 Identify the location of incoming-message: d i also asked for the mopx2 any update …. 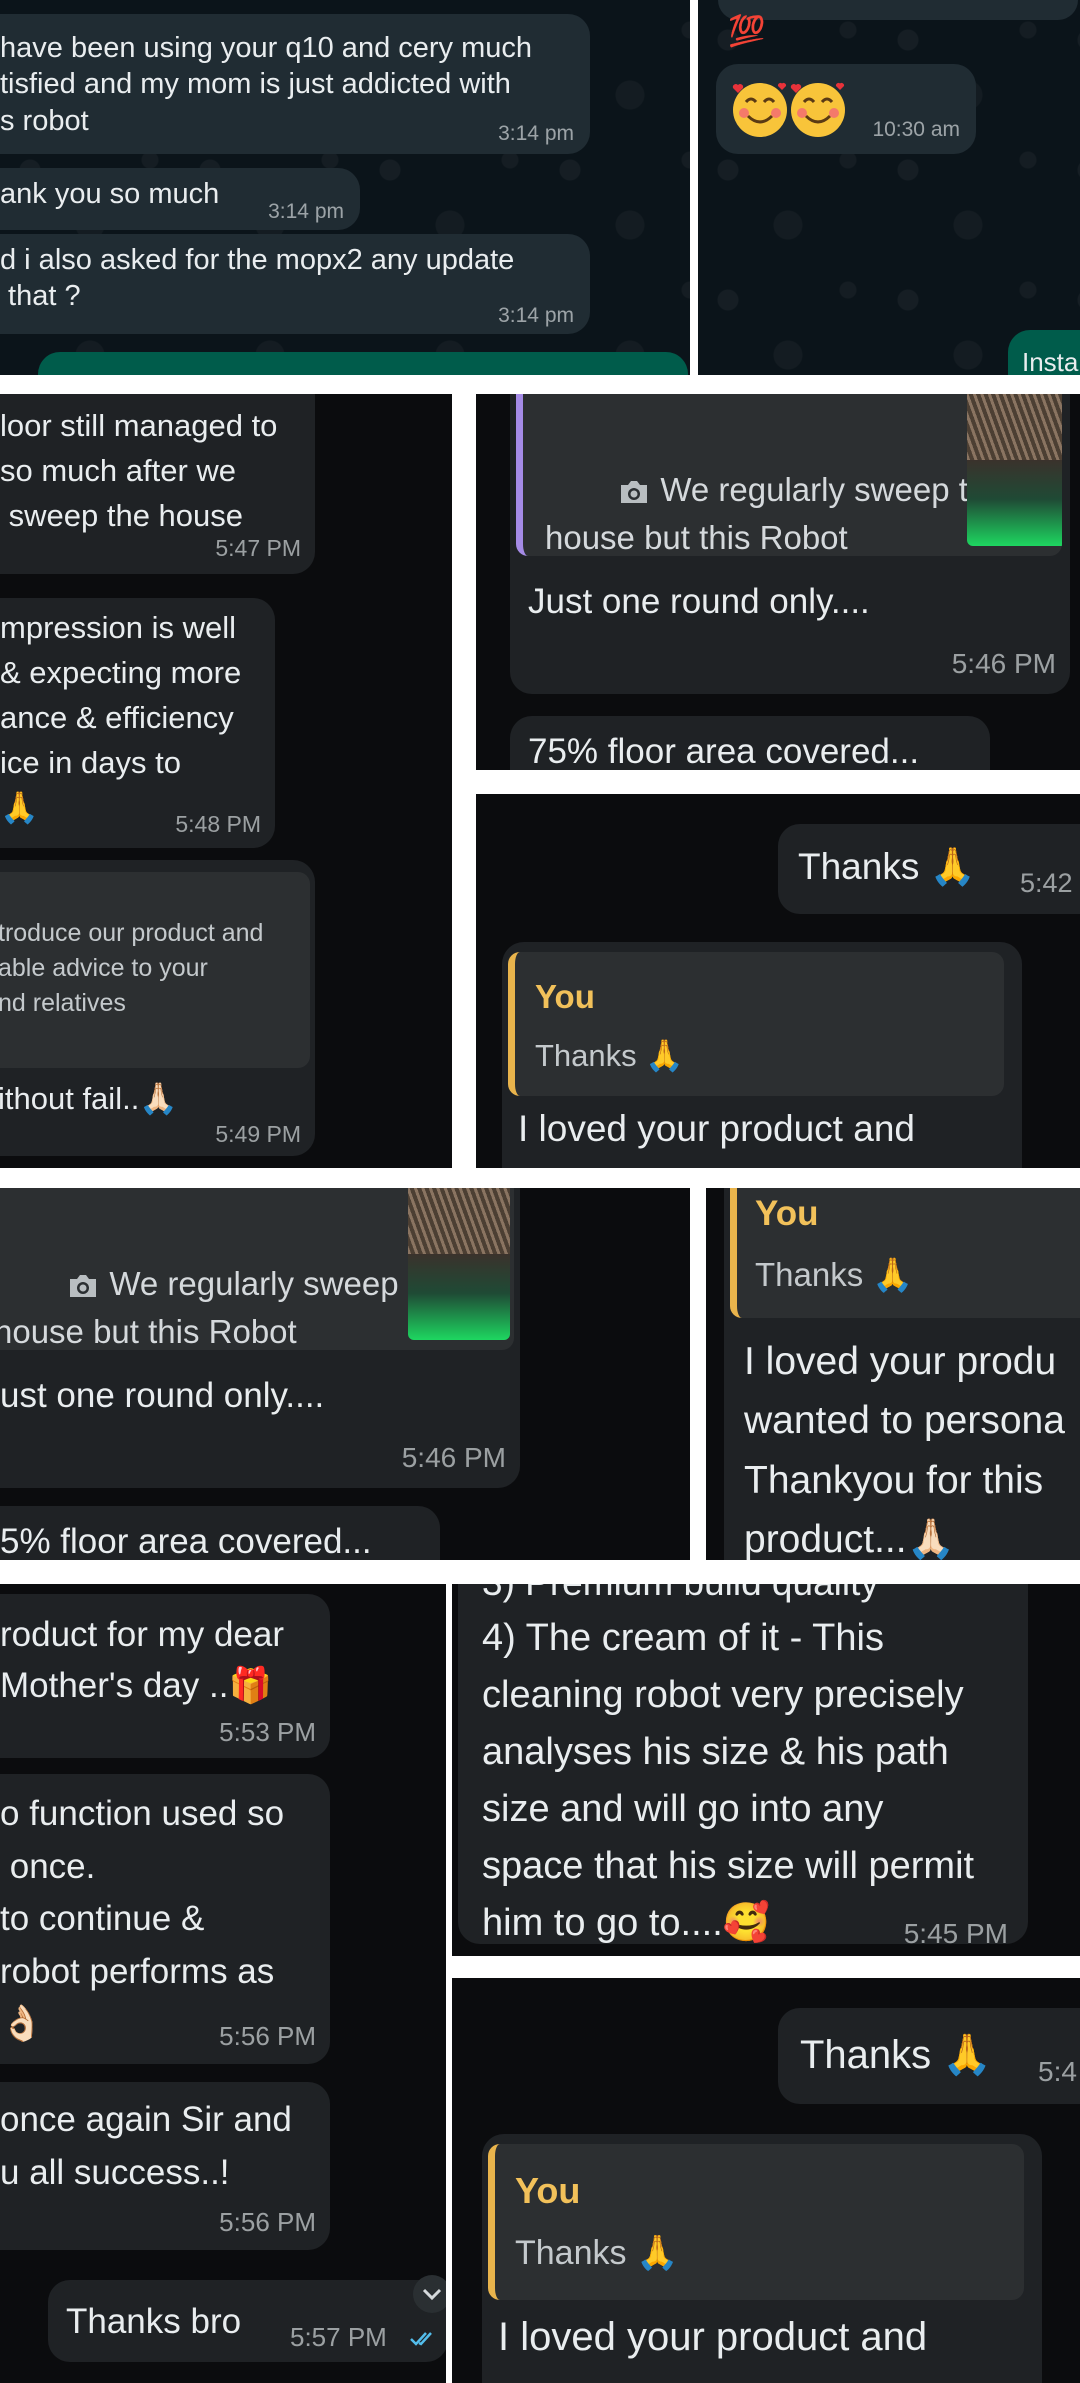
(295, 284).